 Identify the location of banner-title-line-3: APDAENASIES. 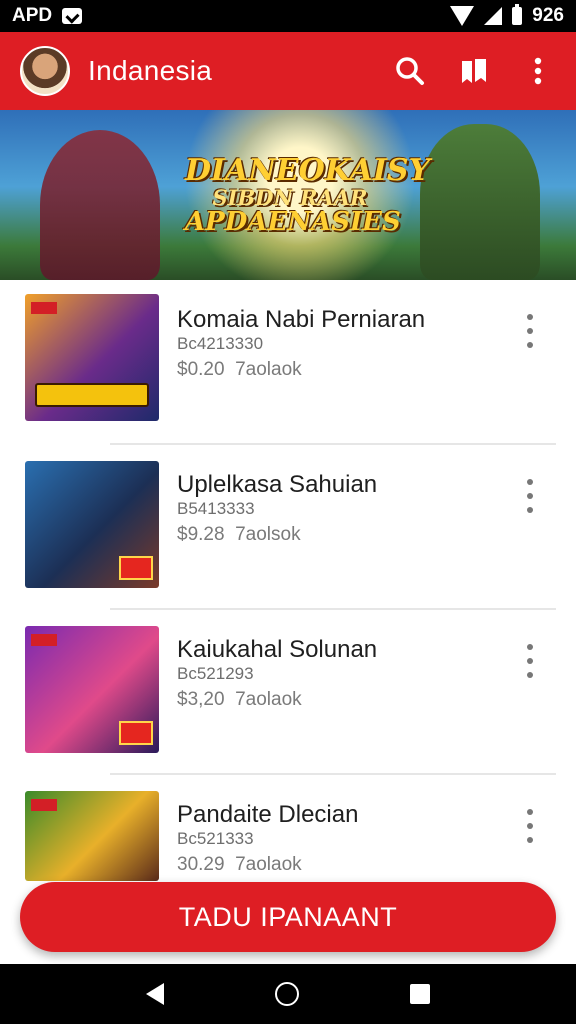
(293, 221).